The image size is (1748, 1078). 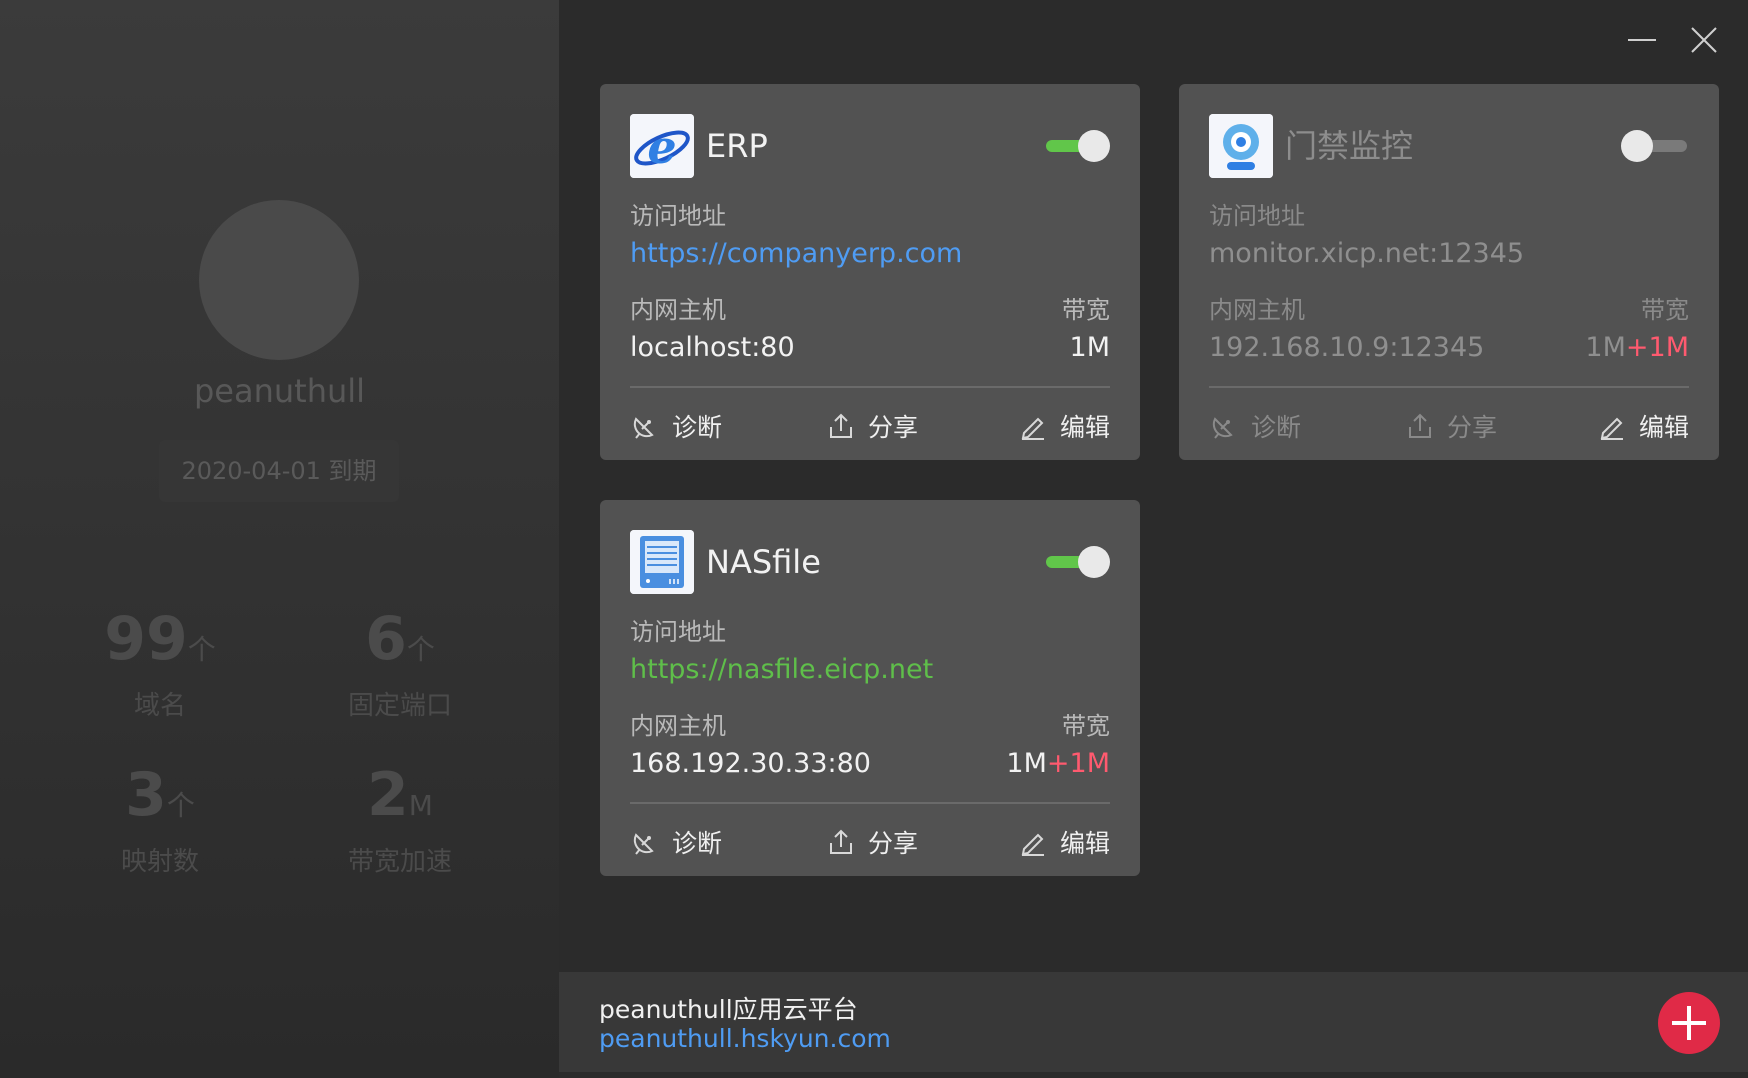 I want to click on stat-mappings: 3个 映射数, so click(x=160, y=820).